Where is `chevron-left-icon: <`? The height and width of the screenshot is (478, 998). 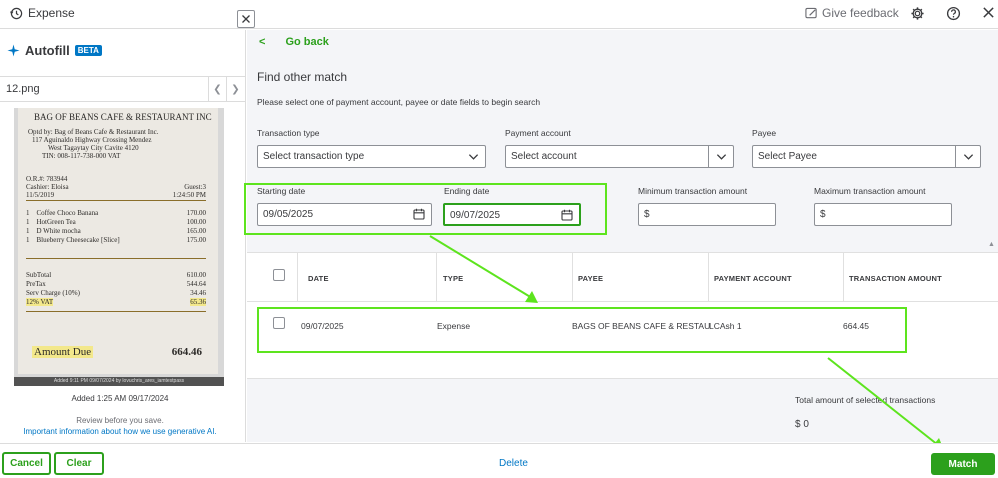
chevron-left-icon: < is located at coordinates (262, 42).